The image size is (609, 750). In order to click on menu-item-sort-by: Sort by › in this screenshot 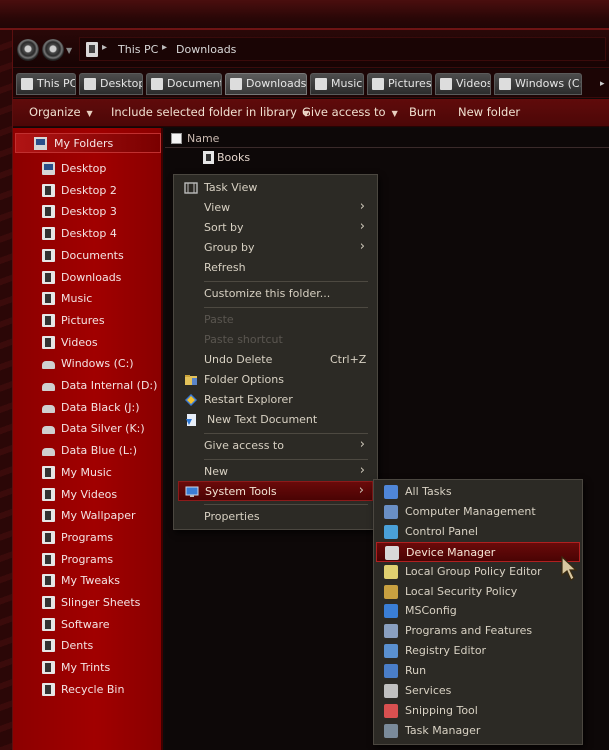, I will do `click(275, 228)`.